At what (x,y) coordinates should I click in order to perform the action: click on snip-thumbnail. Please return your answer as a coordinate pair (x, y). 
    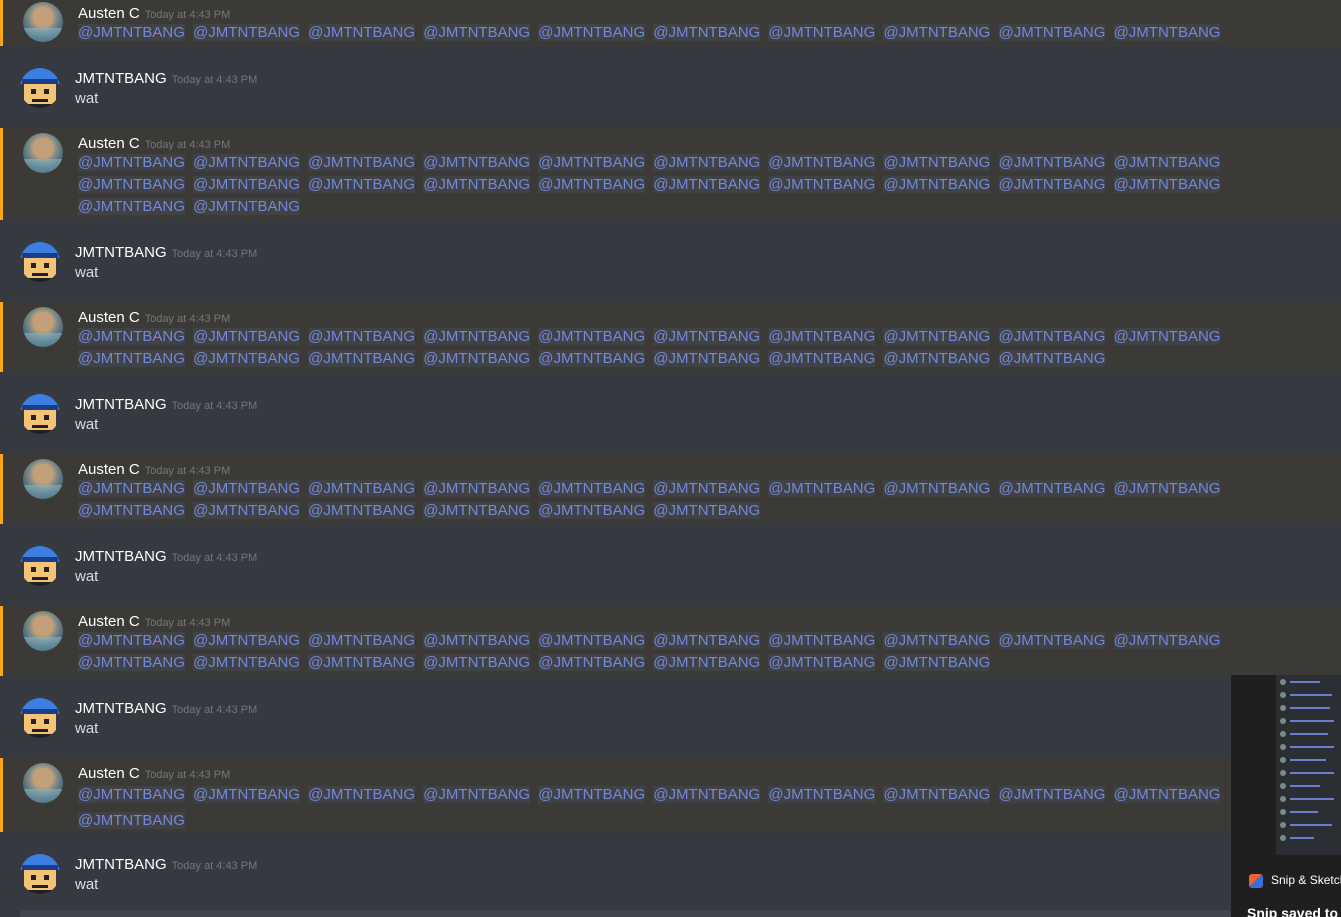
    Looking at the image, I should click on (1308, 765).